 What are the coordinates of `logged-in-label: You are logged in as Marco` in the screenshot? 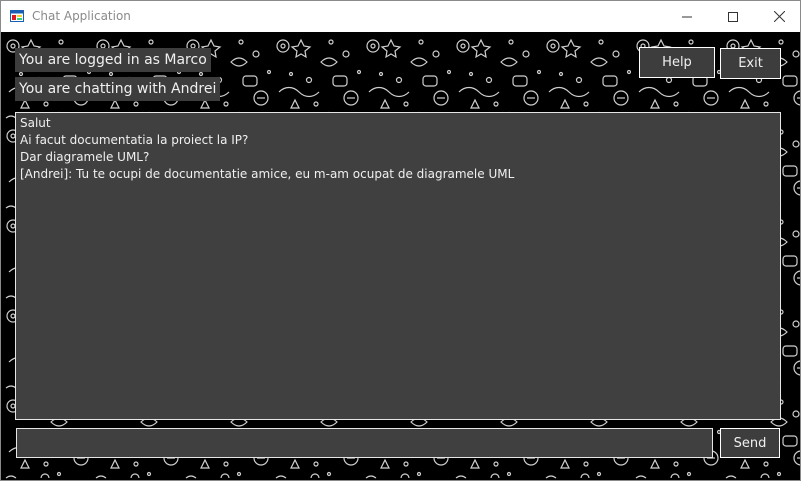 It's located at (113, 60).